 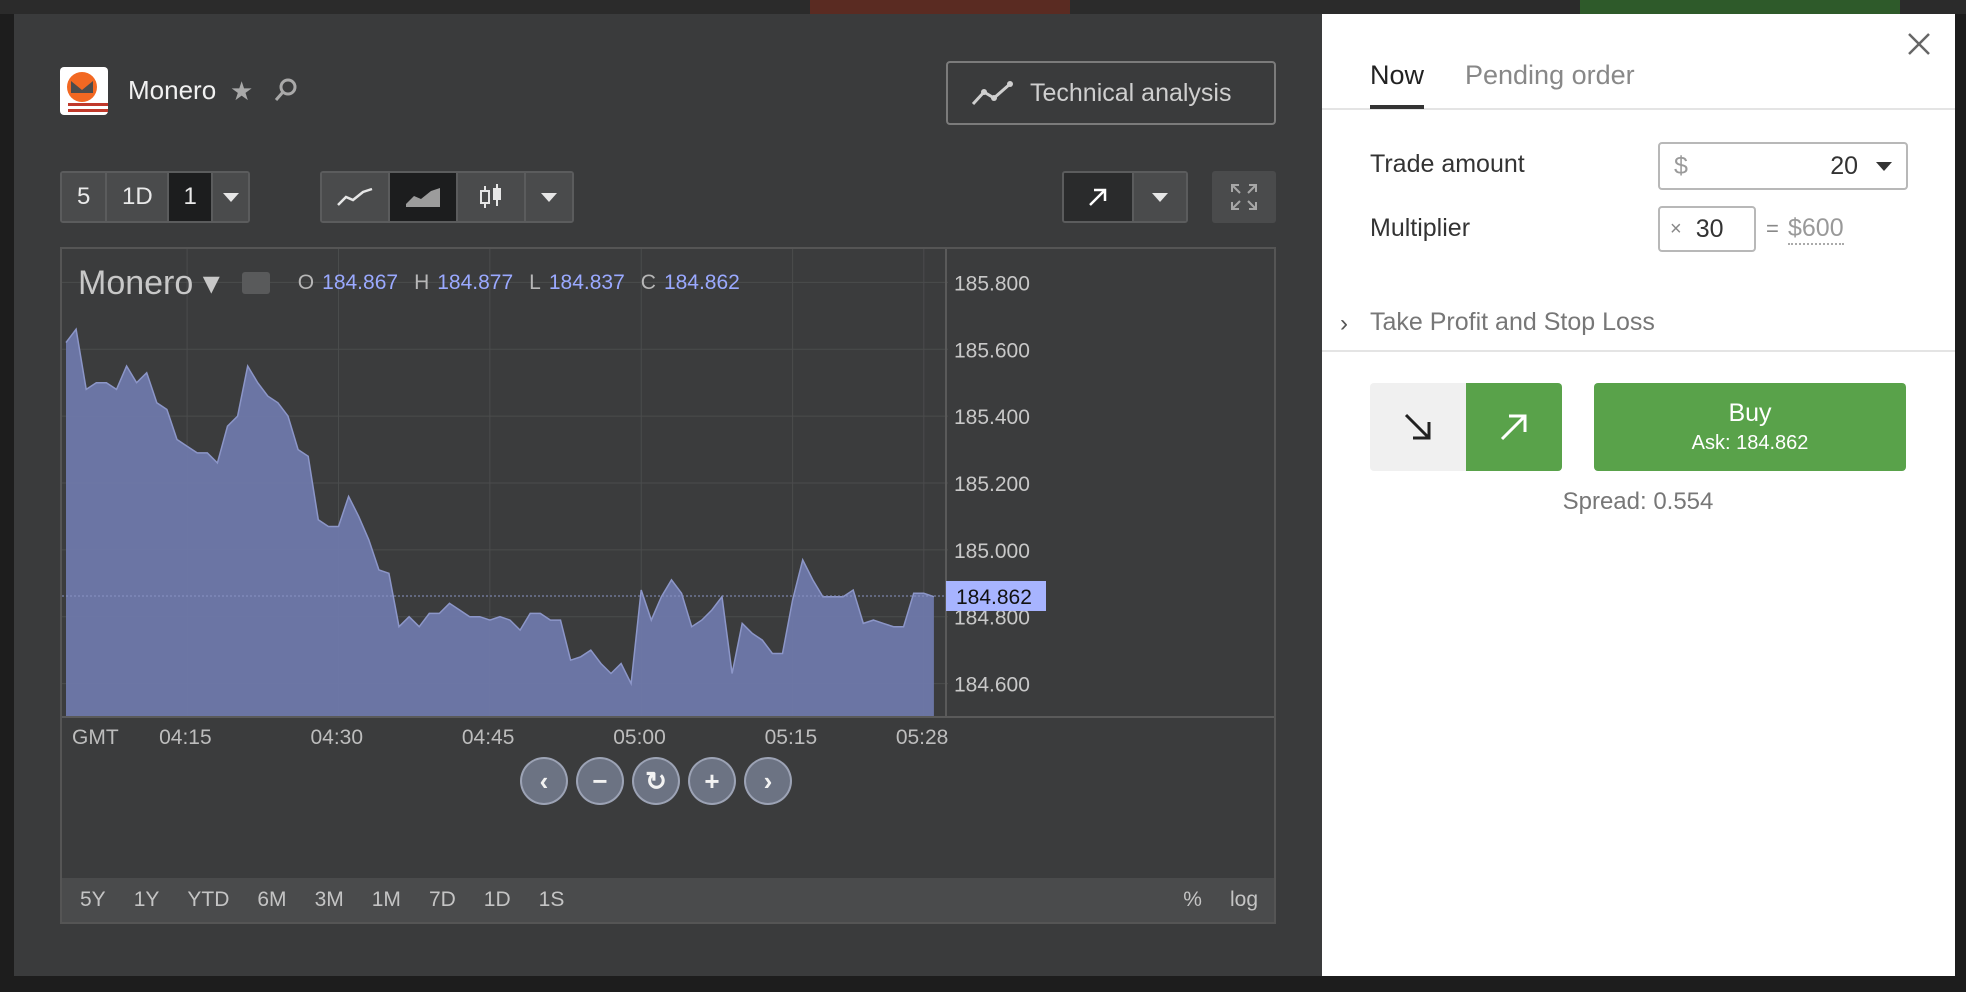 What do you see at coordinates (668, 900) in the screenshot?
I see `time-range-bar: 5Y 1Y YTD 6M 3M 1M 7D 1D 1S % log` at bounding box center [668, 900].